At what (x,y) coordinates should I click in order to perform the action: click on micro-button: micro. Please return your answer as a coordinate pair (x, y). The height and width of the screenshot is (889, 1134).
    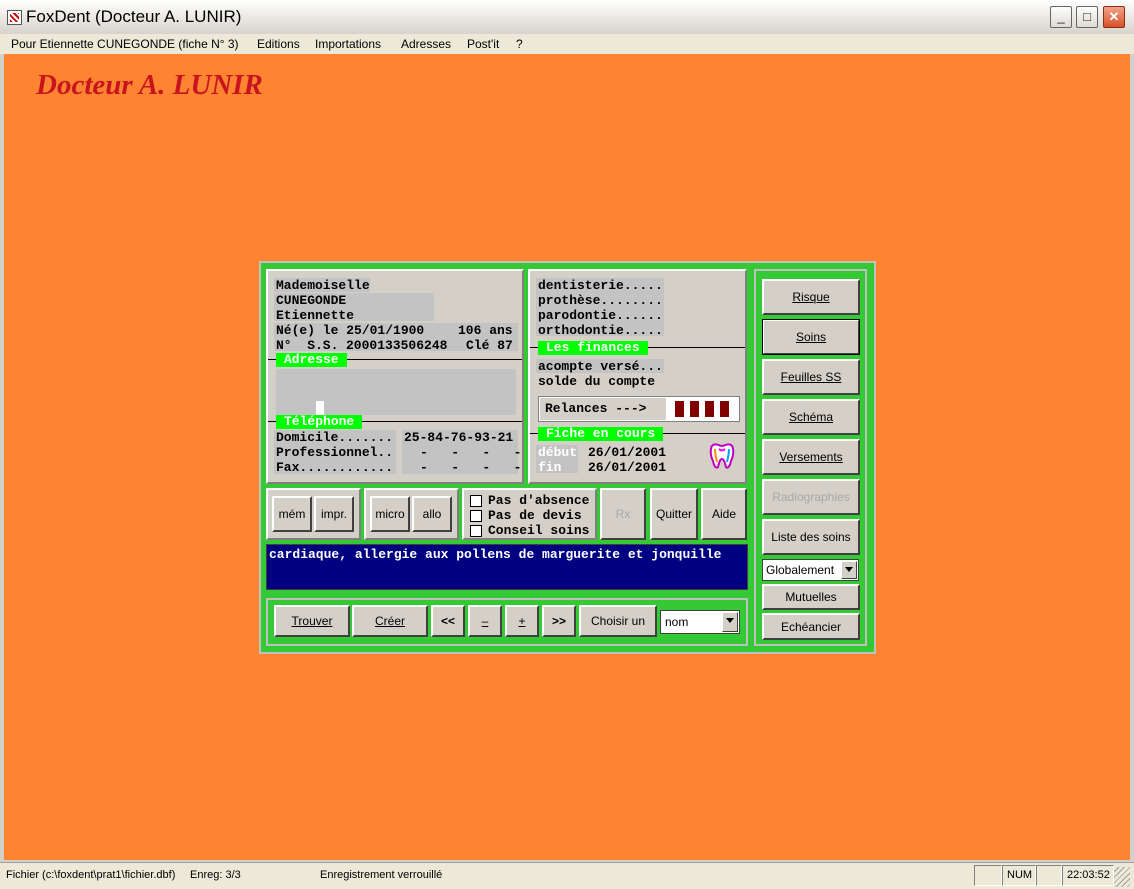
    Looking at the image, I should click on (390, 514).